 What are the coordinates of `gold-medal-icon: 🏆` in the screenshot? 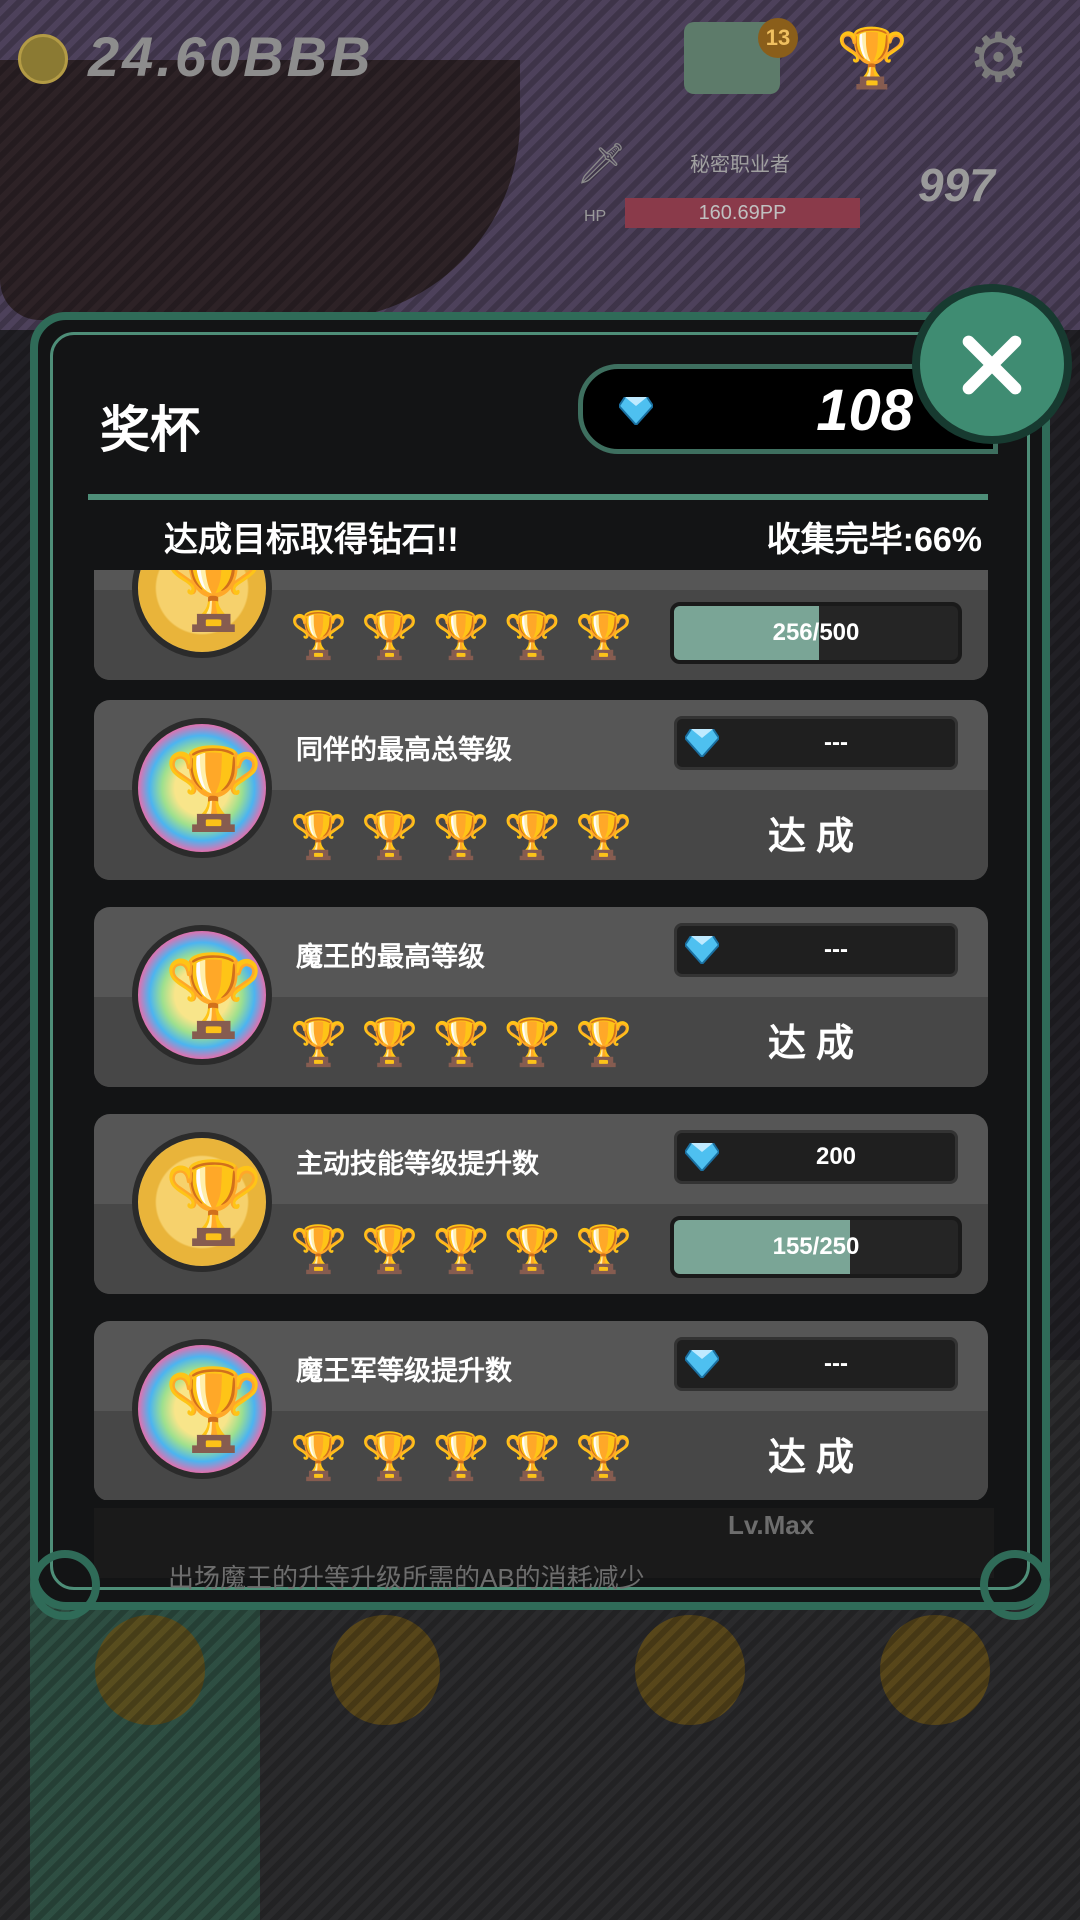 It's located at (202, 1202).